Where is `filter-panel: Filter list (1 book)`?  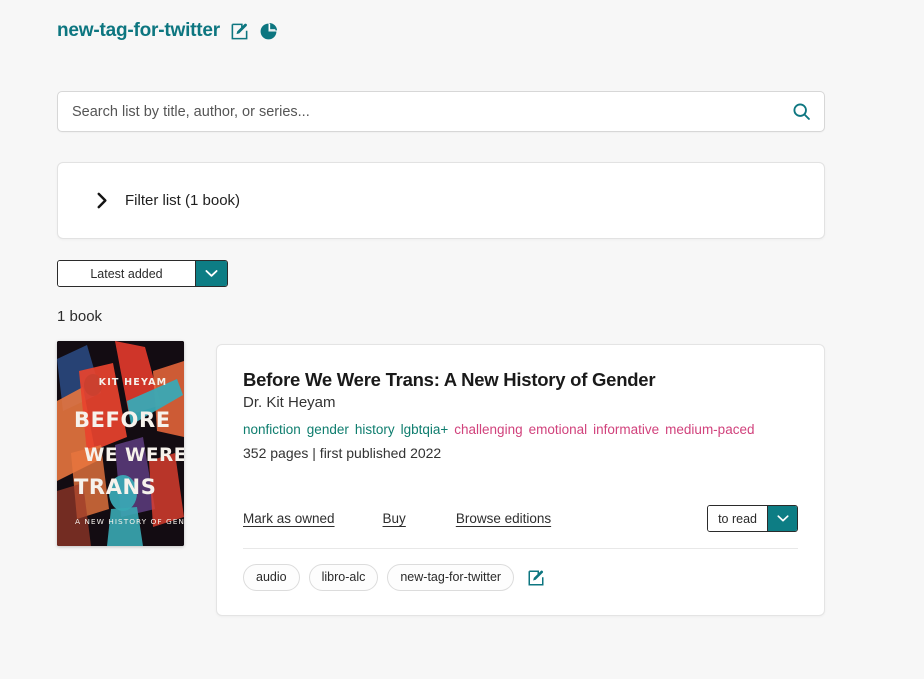
filter-panel: Filter list (1 book) is located at coordinates (441, 200).